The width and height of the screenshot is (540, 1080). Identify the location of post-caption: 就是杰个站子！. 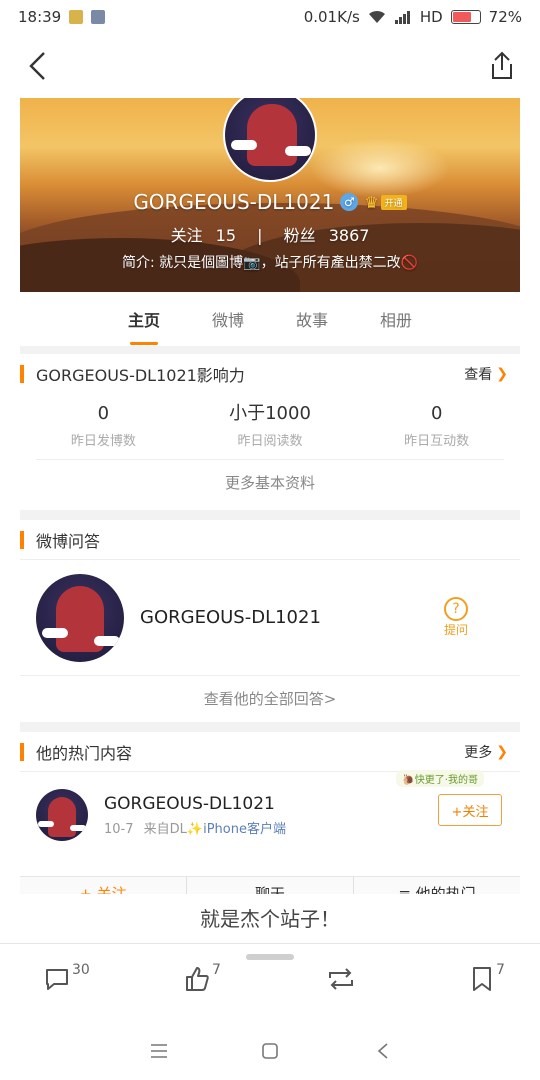
(270, 919).